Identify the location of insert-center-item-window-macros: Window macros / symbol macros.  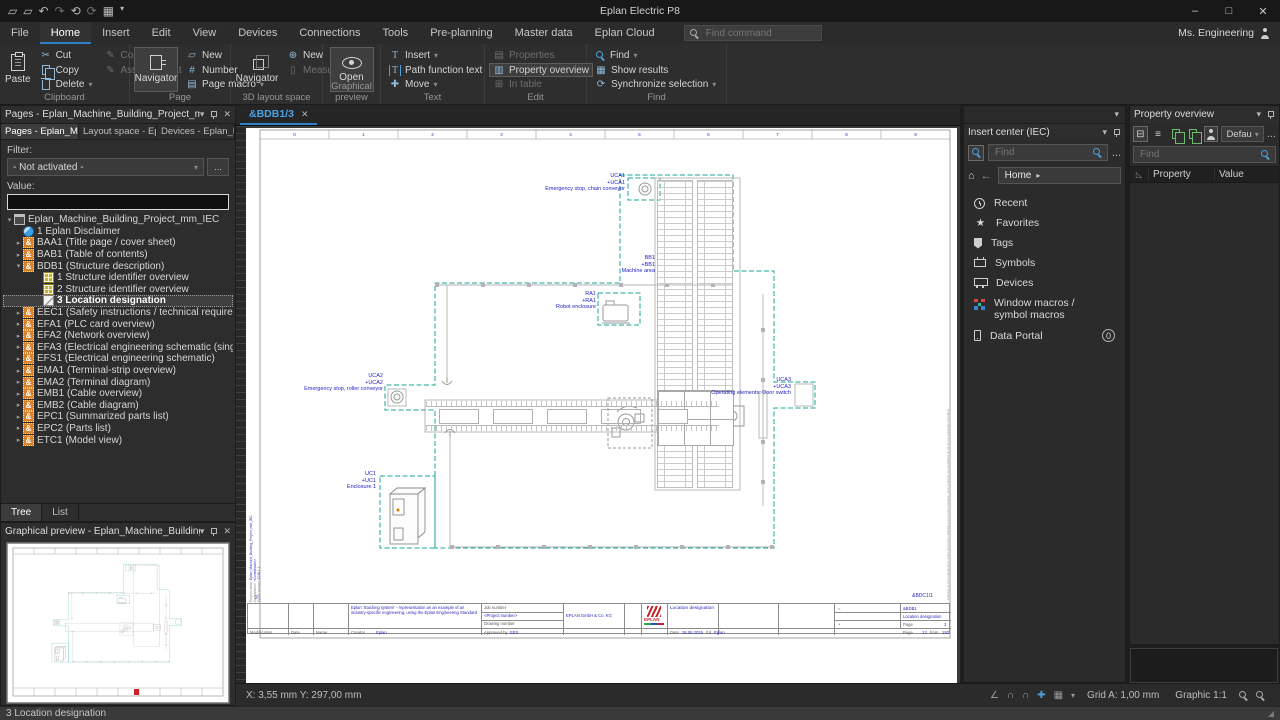
(1044, 309).